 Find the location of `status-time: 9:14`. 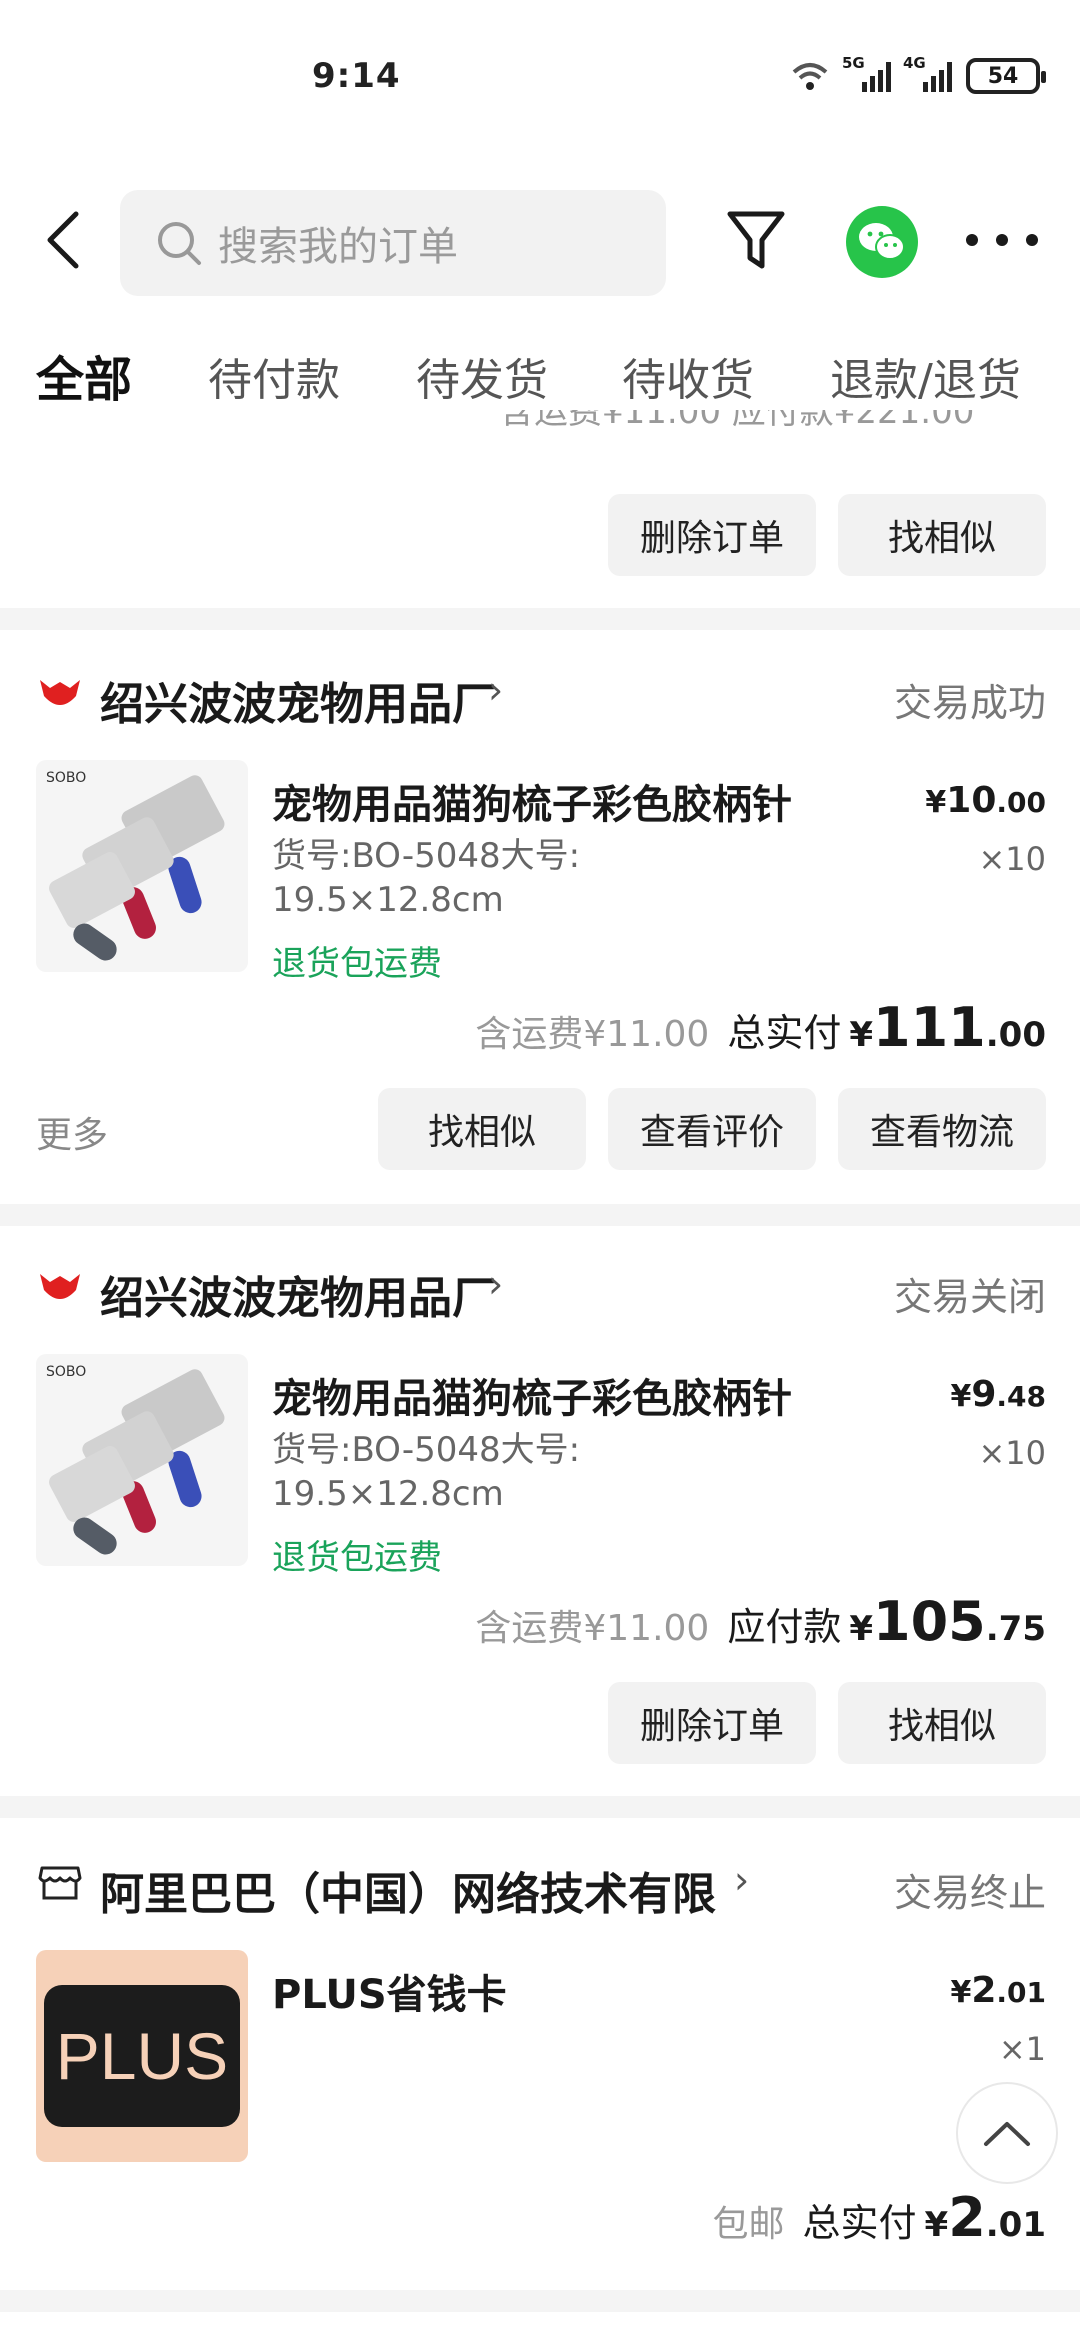

status-time: 9:14 is located at coordinates (356, 76).